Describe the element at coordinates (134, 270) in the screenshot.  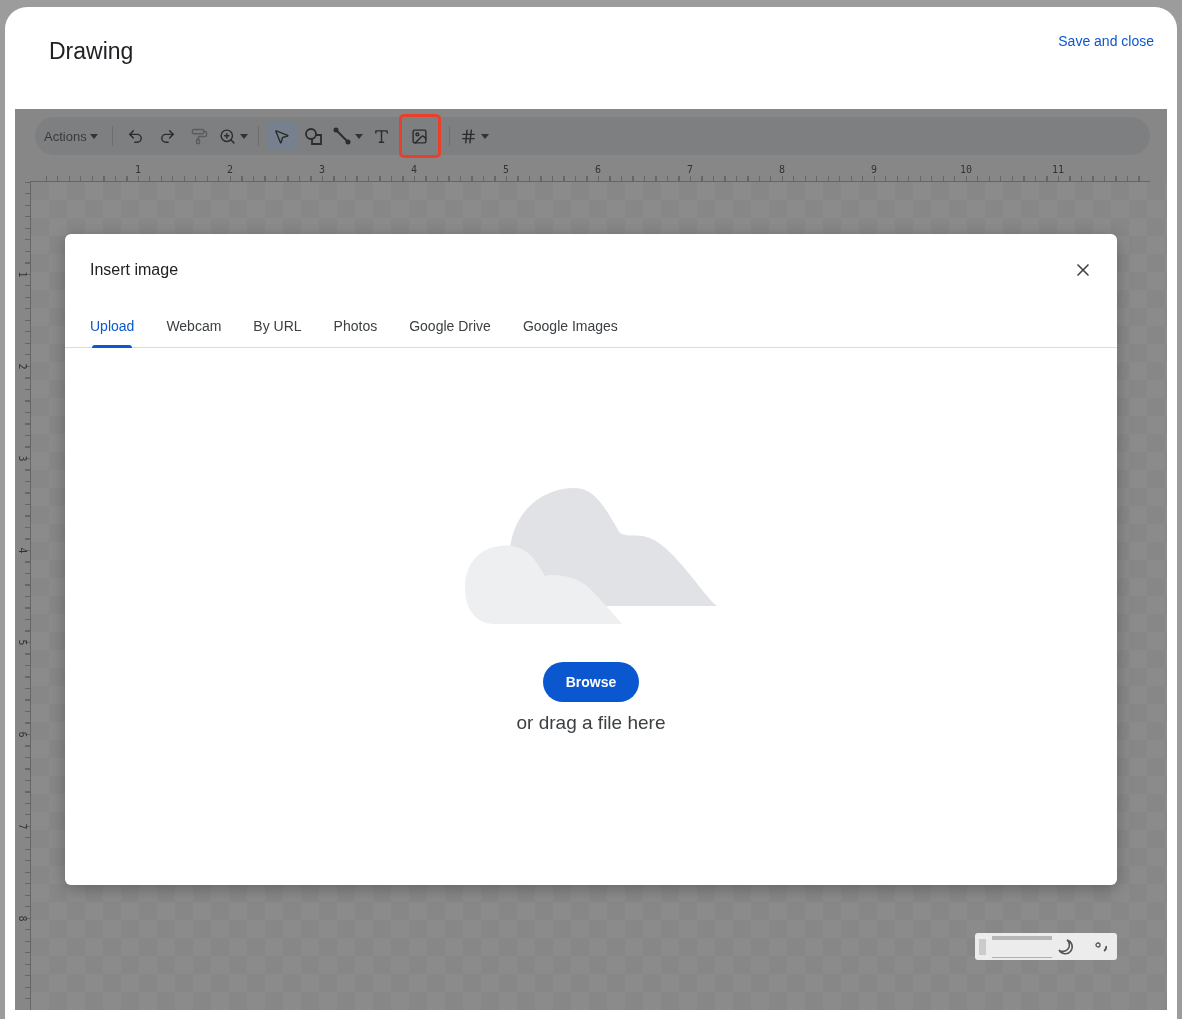
I see `dialog-title: Insert image` at that location.